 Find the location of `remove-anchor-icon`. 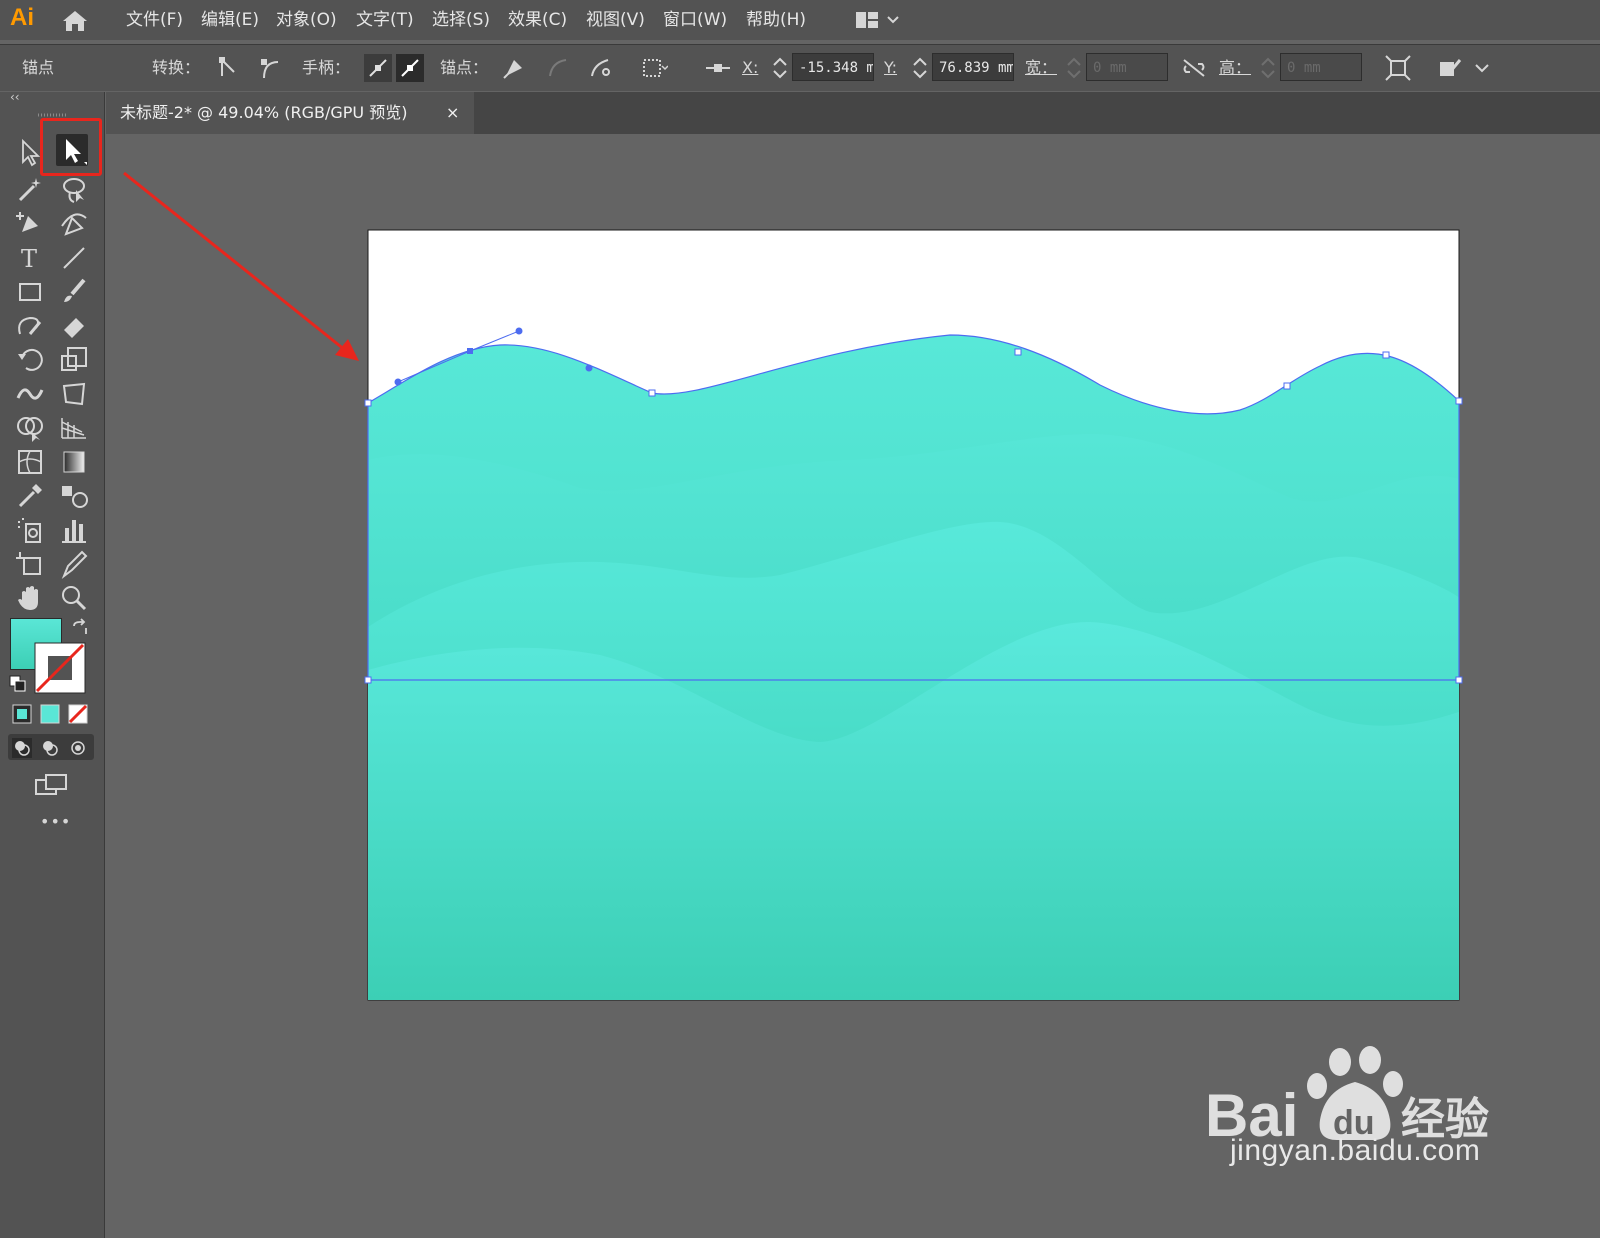

remove-anchor-icon is located at coordinates (514, 68).